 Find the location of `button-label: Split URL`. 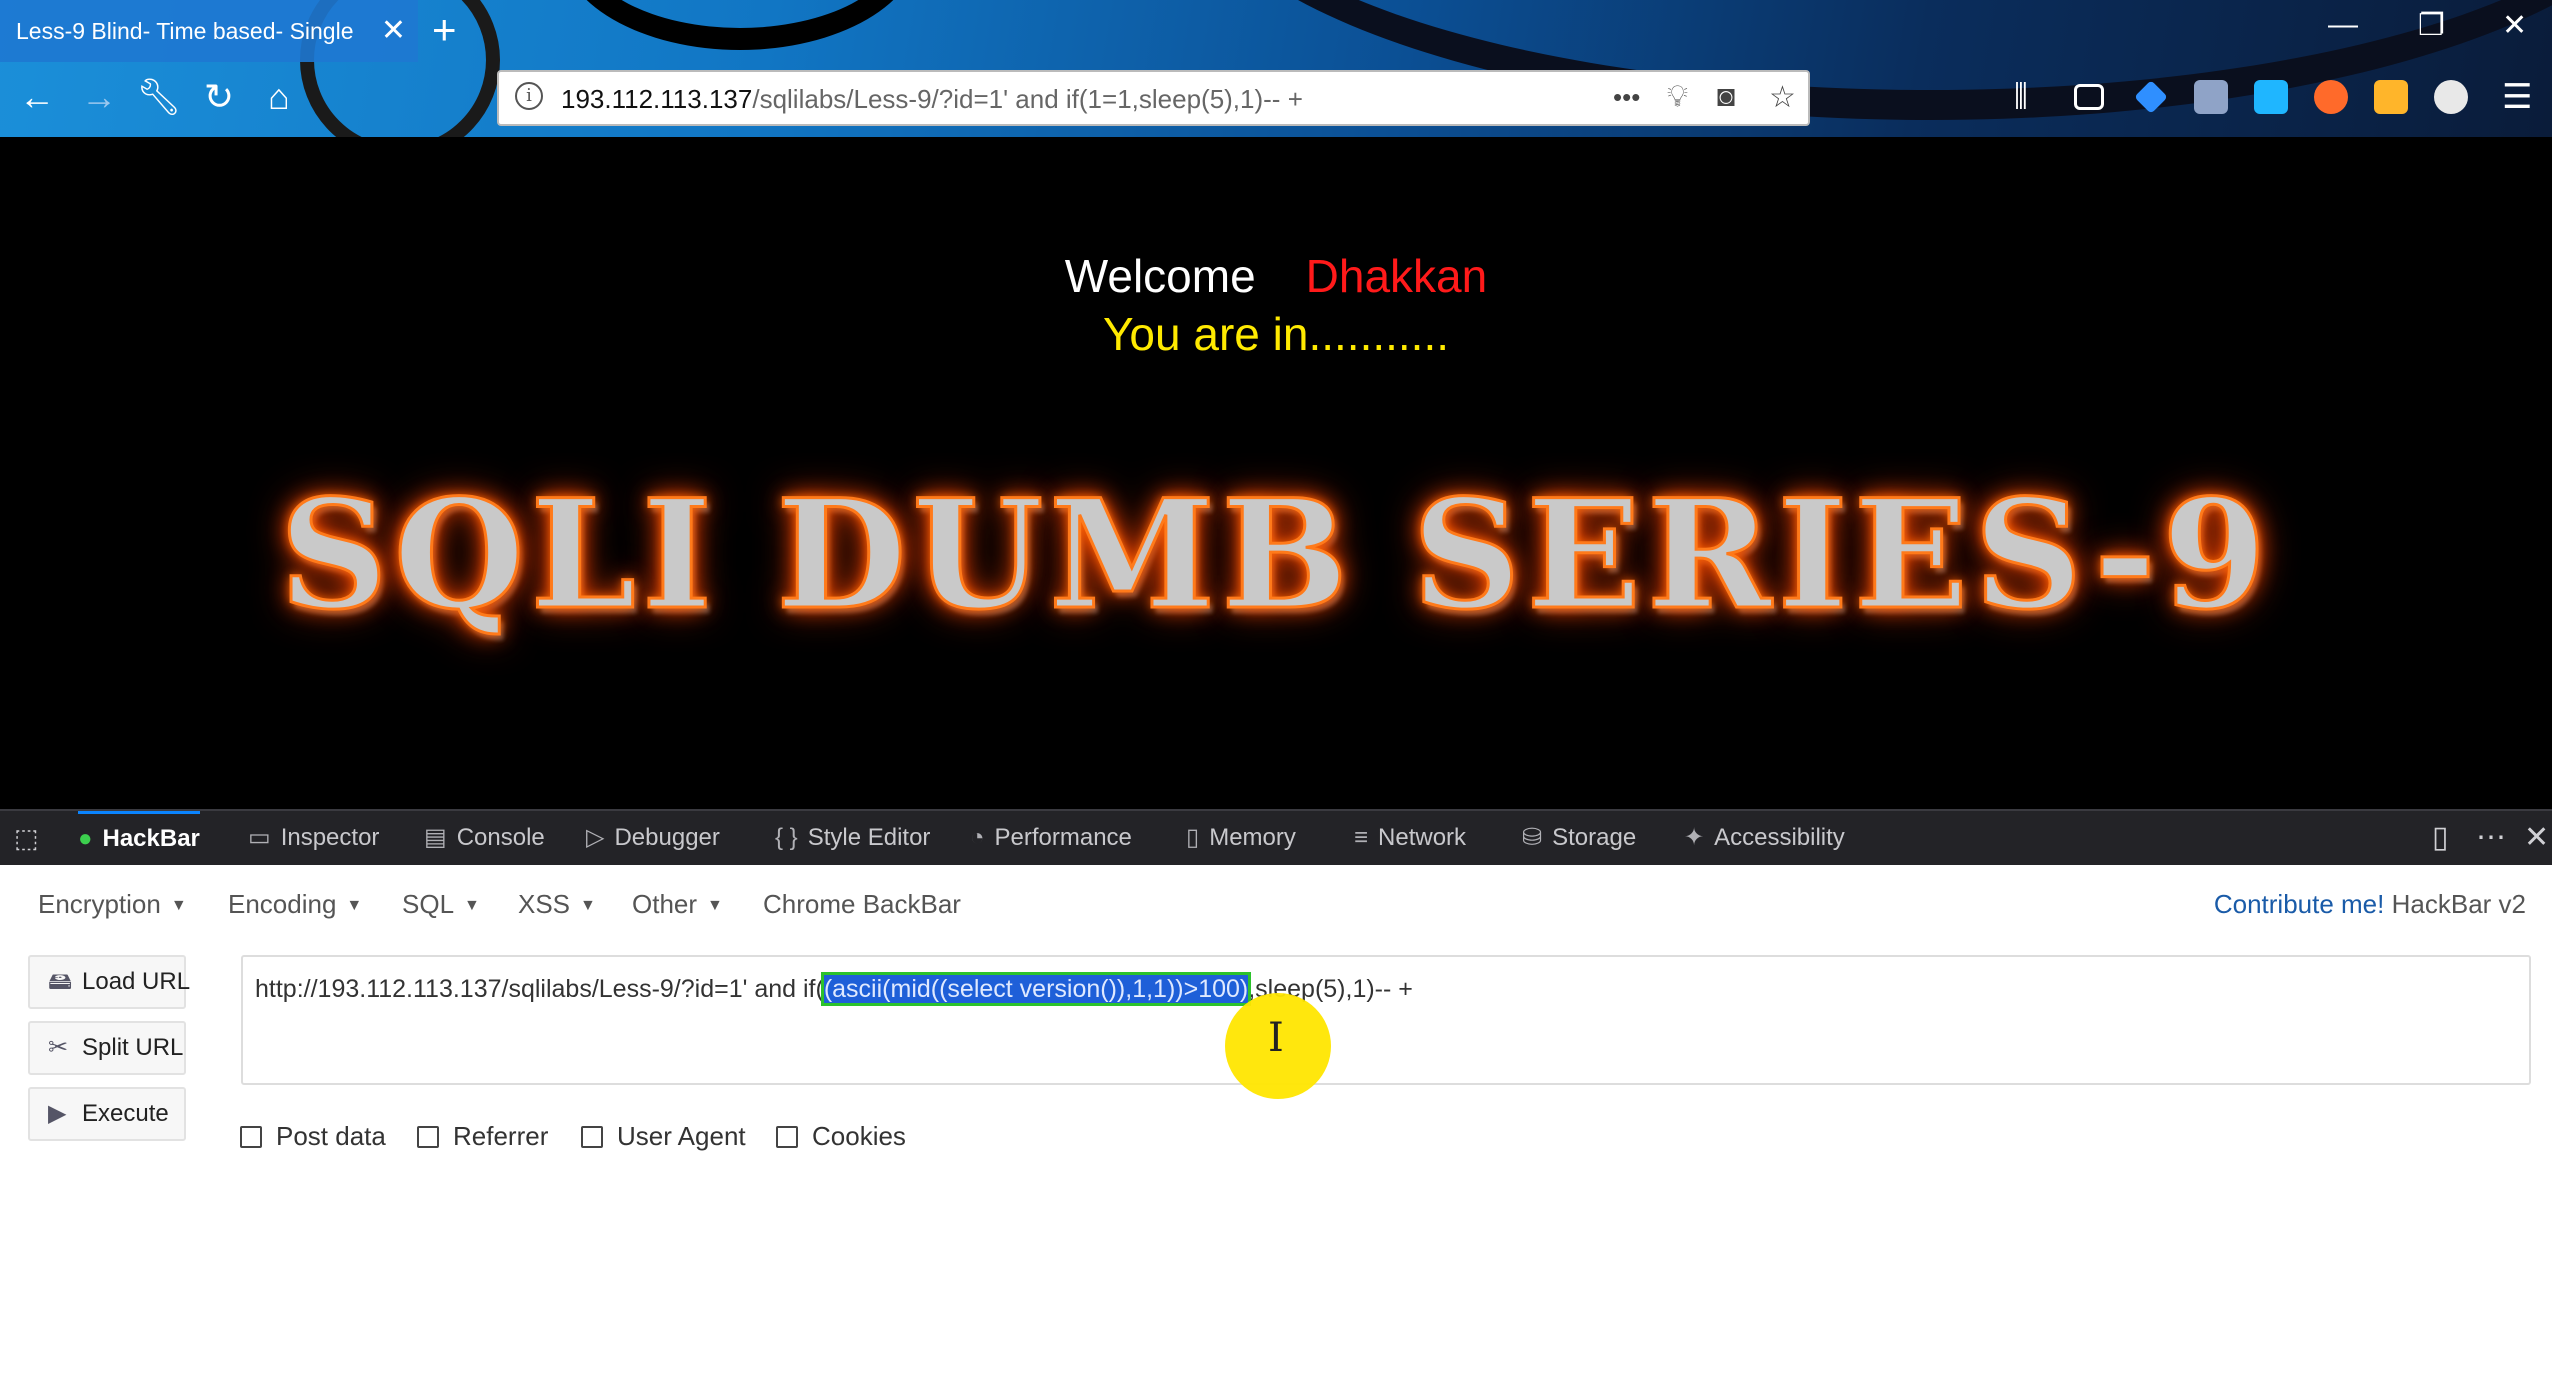

button-label: Split URL is located at coordinates (133, 1047).